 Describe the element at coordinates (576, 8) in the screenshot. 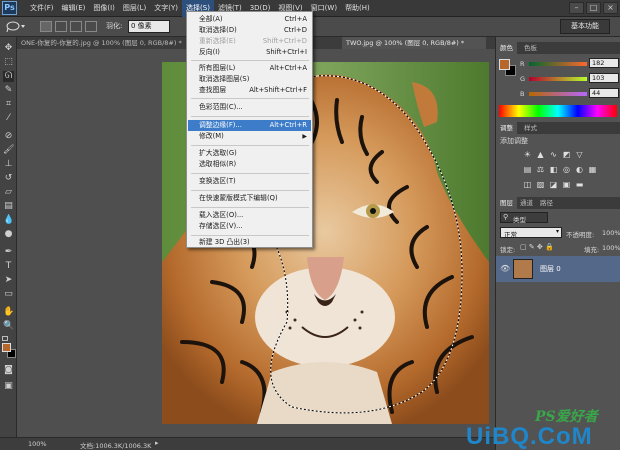

I see `minimize-button: –` at that location.